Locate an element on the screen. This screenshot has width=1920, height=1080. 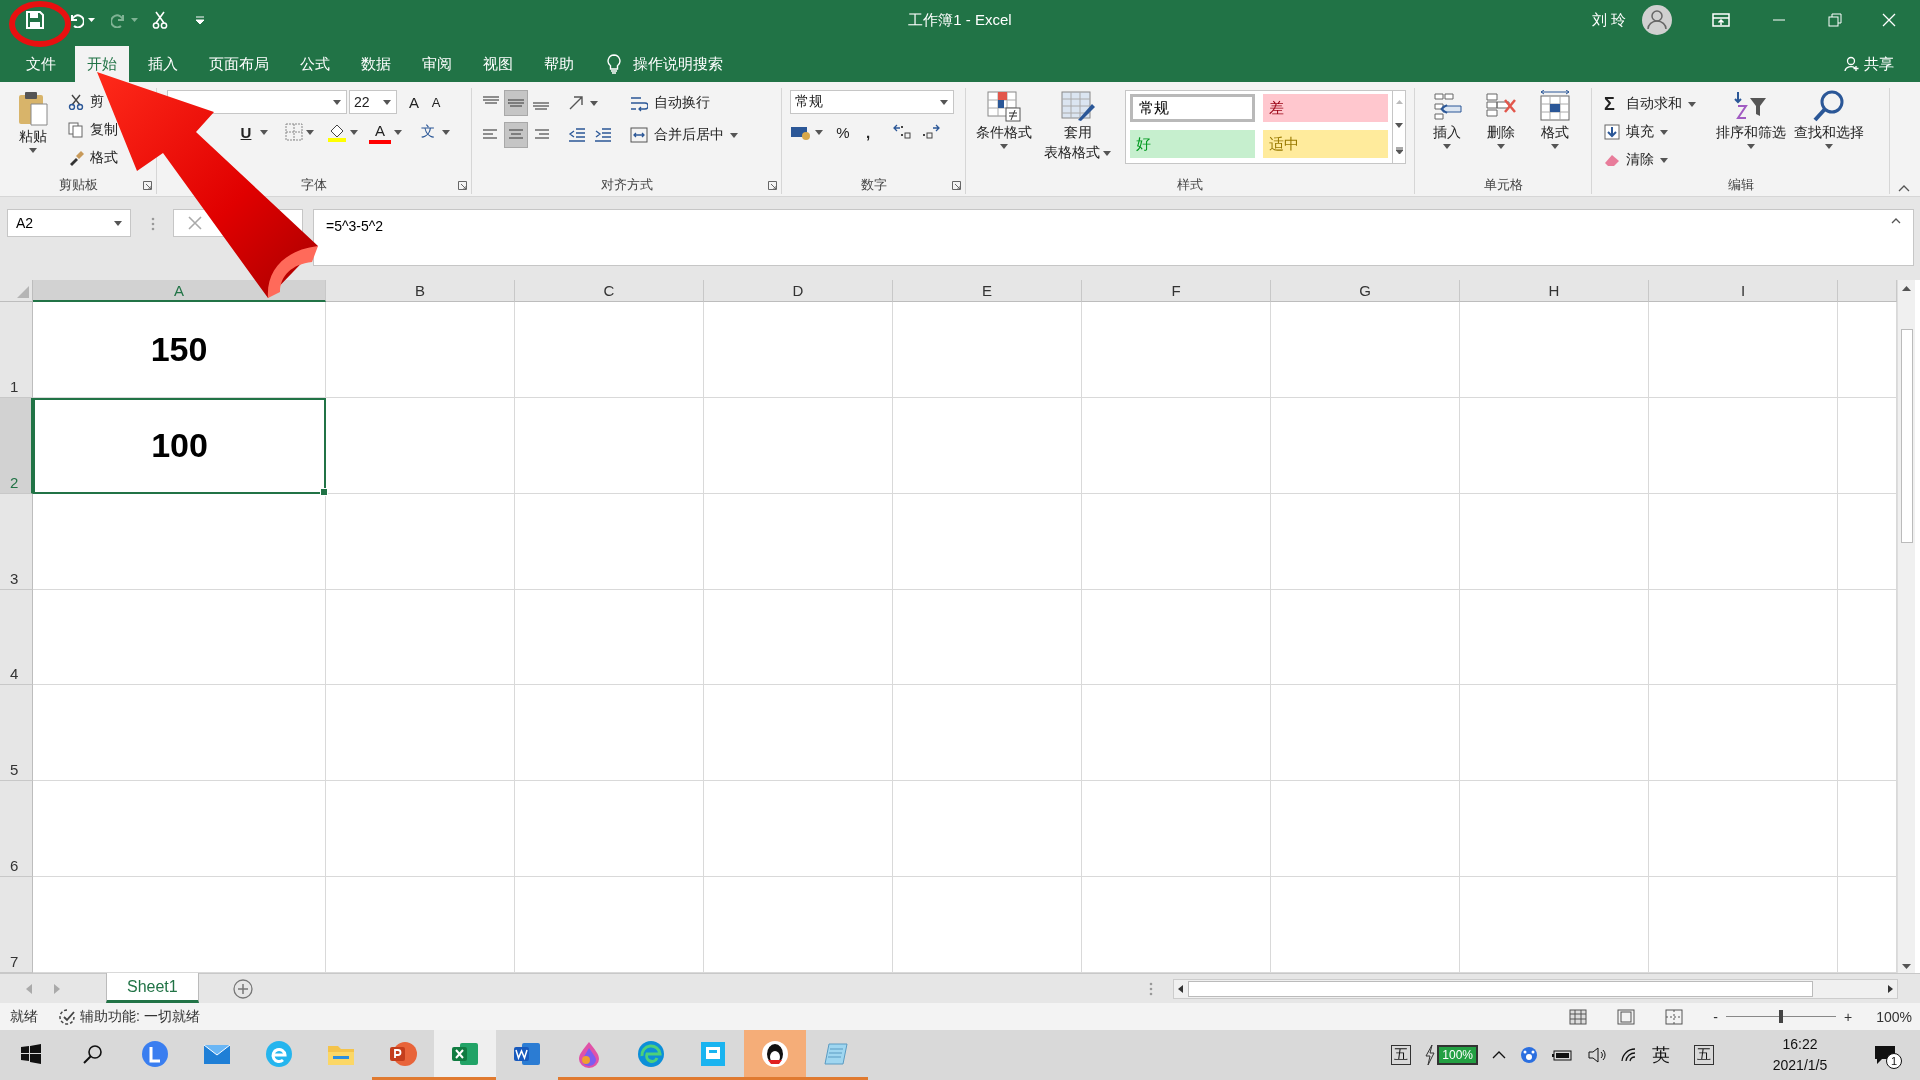
clear-button: 清除 is located at coordinates (1640, 160).